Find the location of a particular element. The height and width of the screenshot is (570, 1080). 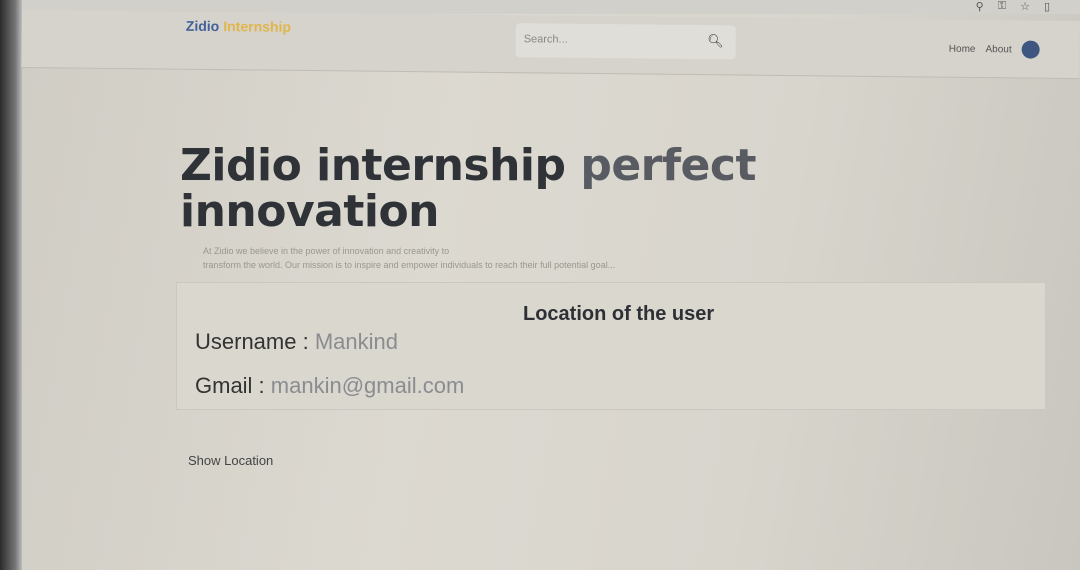

location-icon: ⚲ is located at coordinates (980, 6).